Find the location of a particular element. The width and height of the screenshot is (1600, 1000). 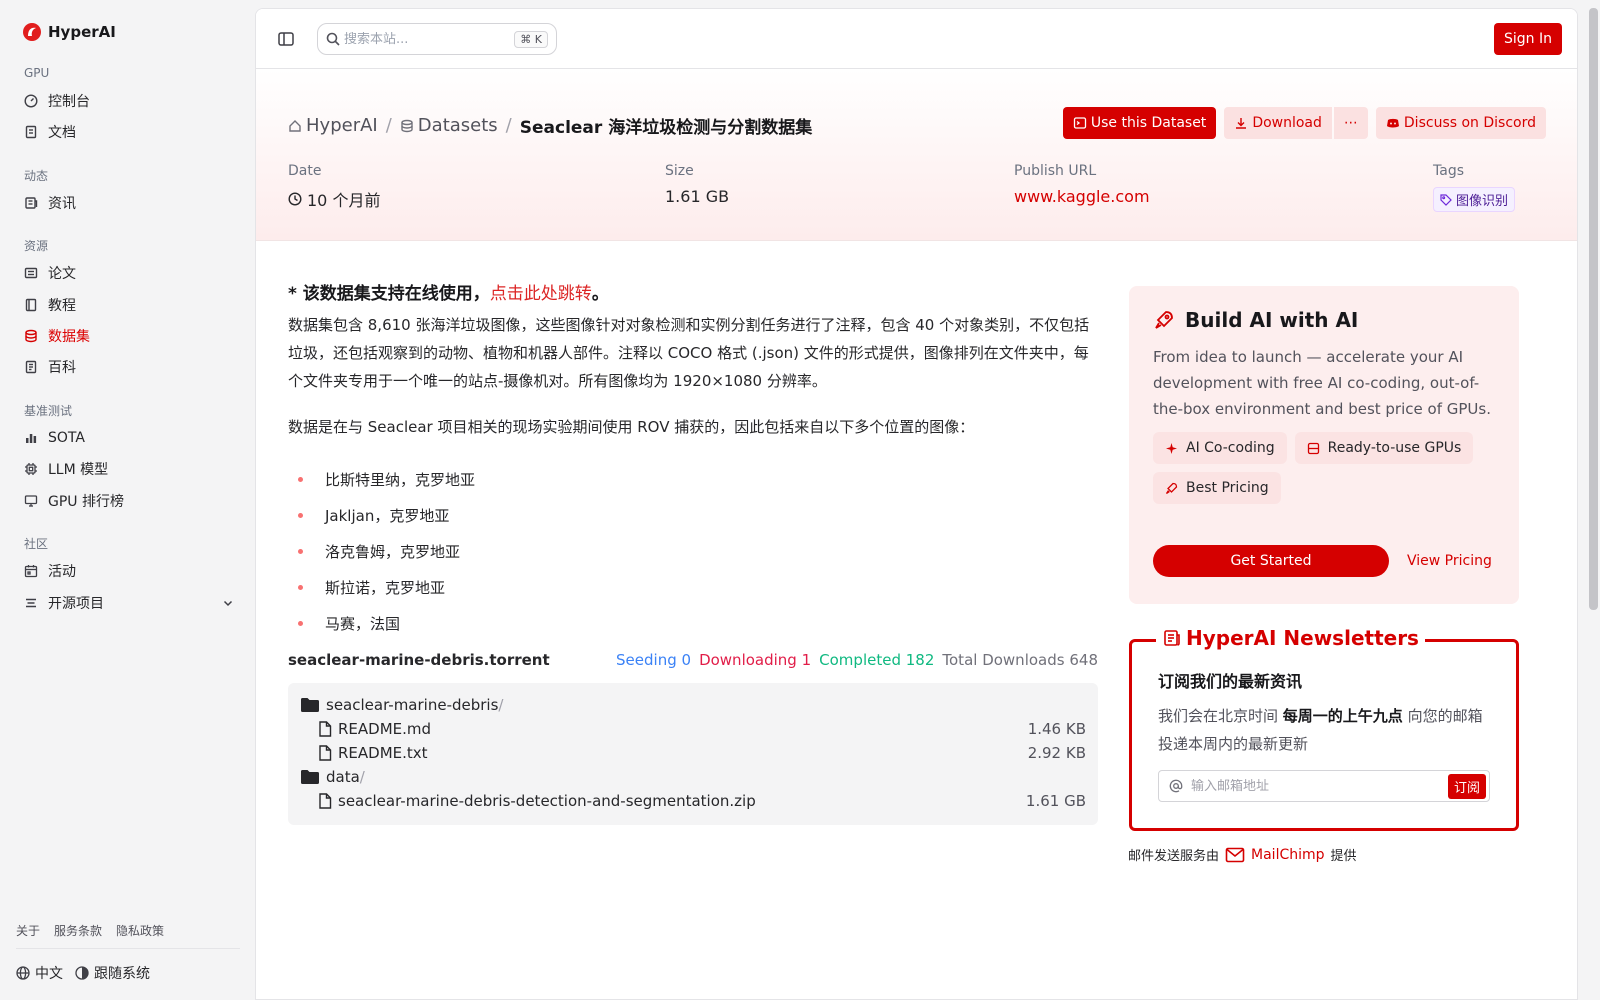

newspaper-icon is located at coordinates (1172, 638).